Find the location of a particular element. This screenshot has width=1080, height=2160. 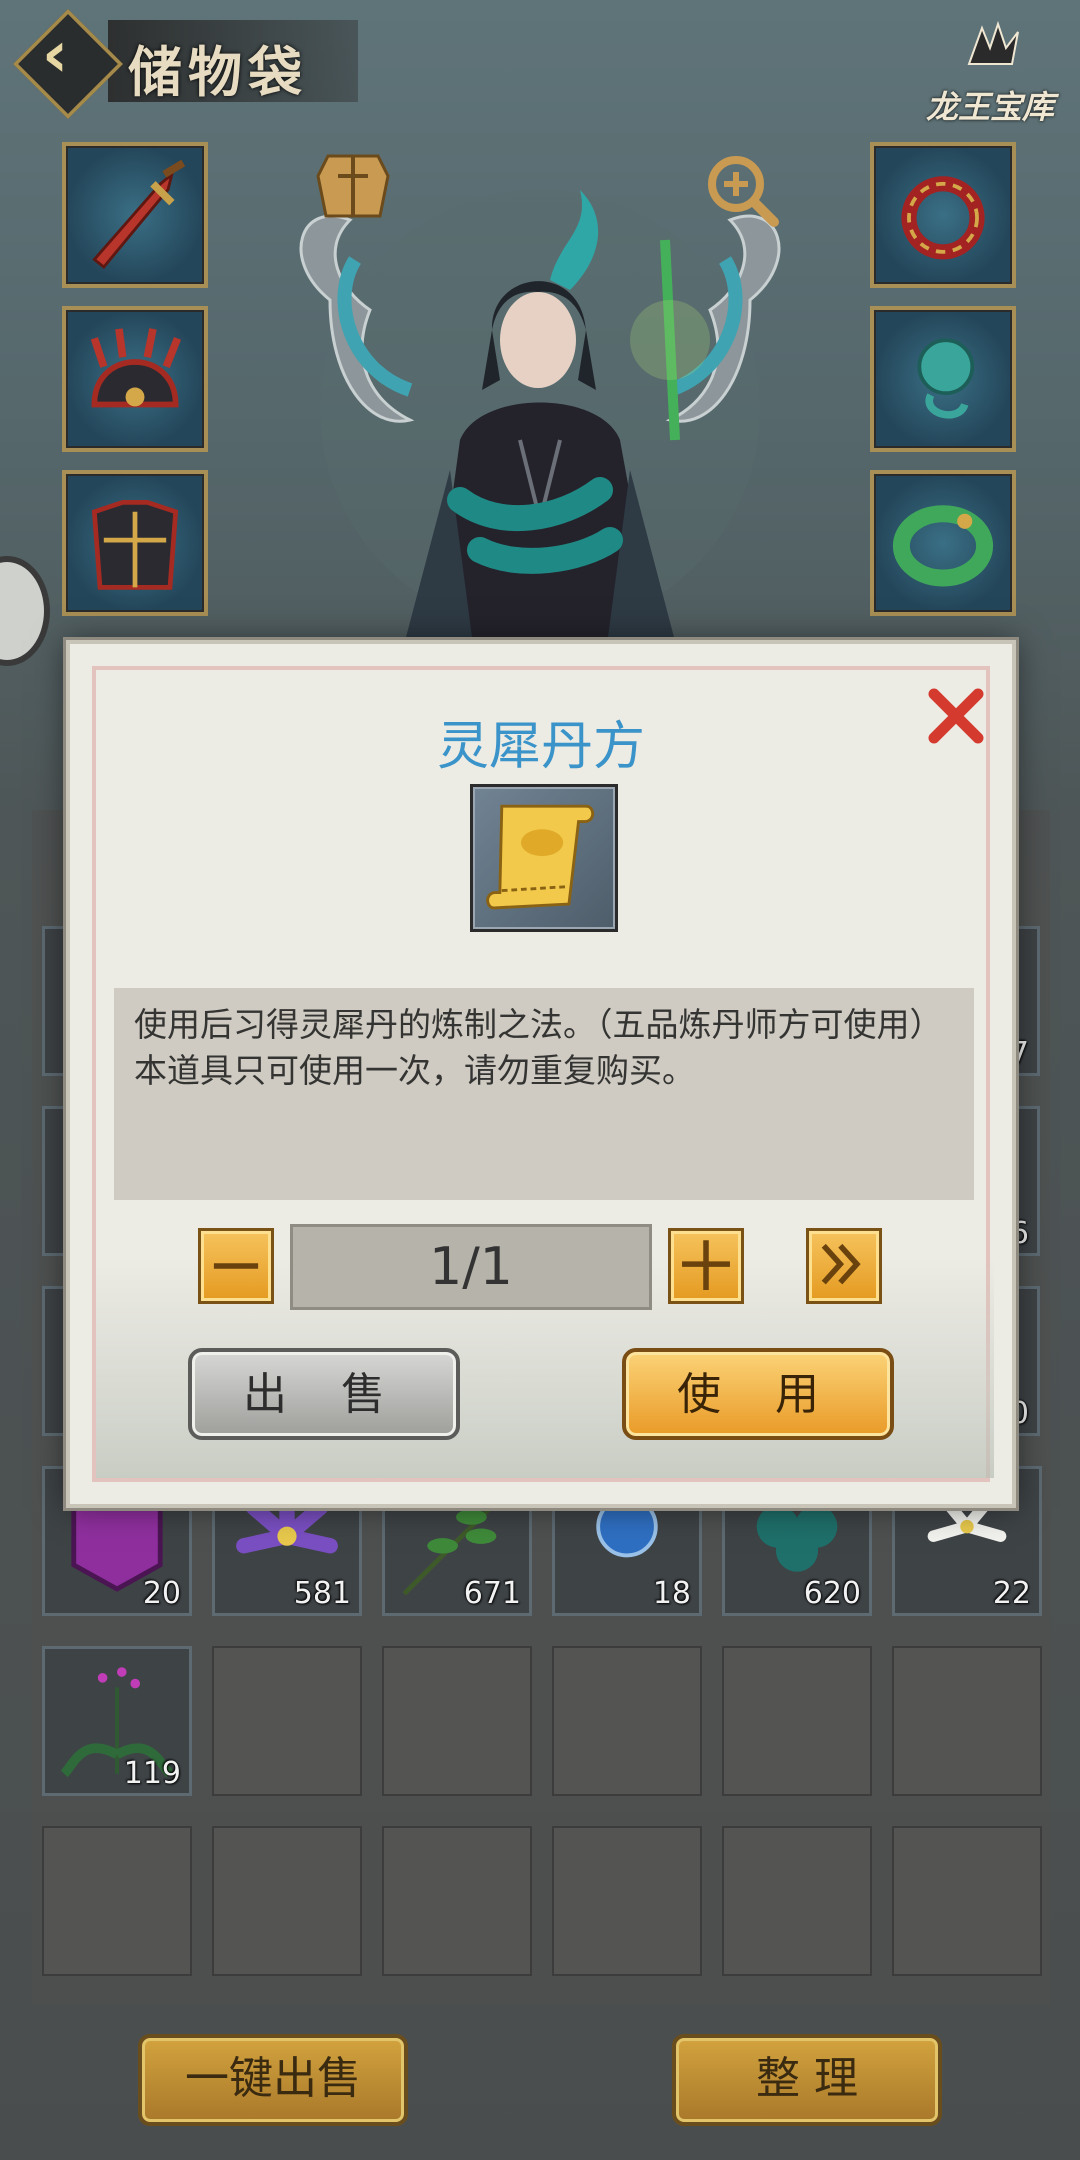

item-count: 671 is located at coordinates (492, 1593).